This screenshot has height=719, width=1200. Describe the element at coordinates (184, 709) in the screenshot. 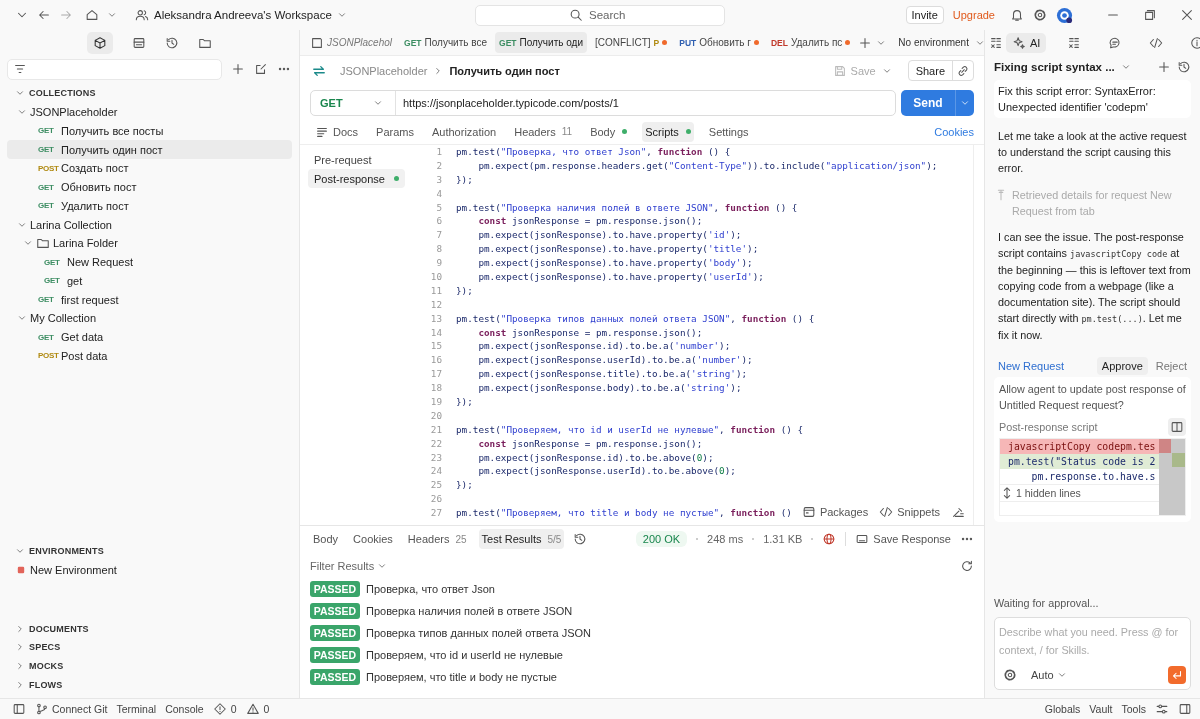

I see `status-bar-item: Console` at that location.